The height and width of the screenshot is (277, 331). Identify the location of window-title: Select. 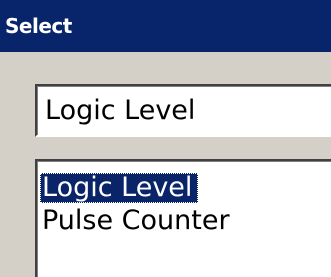
(38, 26).